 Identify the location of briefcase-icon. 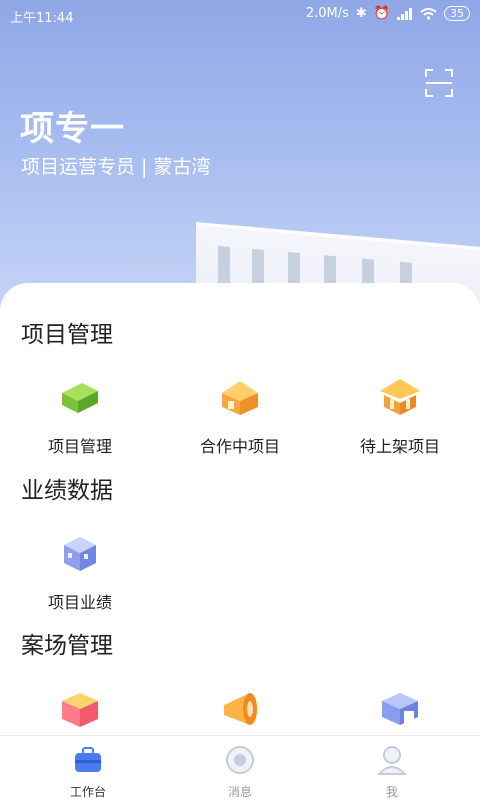
(88, 759).